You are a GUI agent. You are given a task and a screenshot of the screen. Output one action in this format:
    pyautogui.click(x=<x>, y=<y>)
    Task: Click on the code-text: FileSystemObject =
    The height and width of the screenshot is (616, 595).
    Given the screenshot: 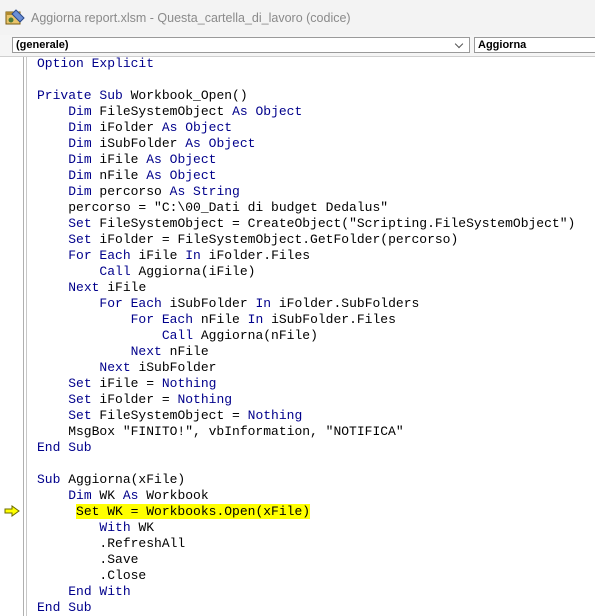 What is the action you would take?
    pyautogui.click(x=169, y=415)
    